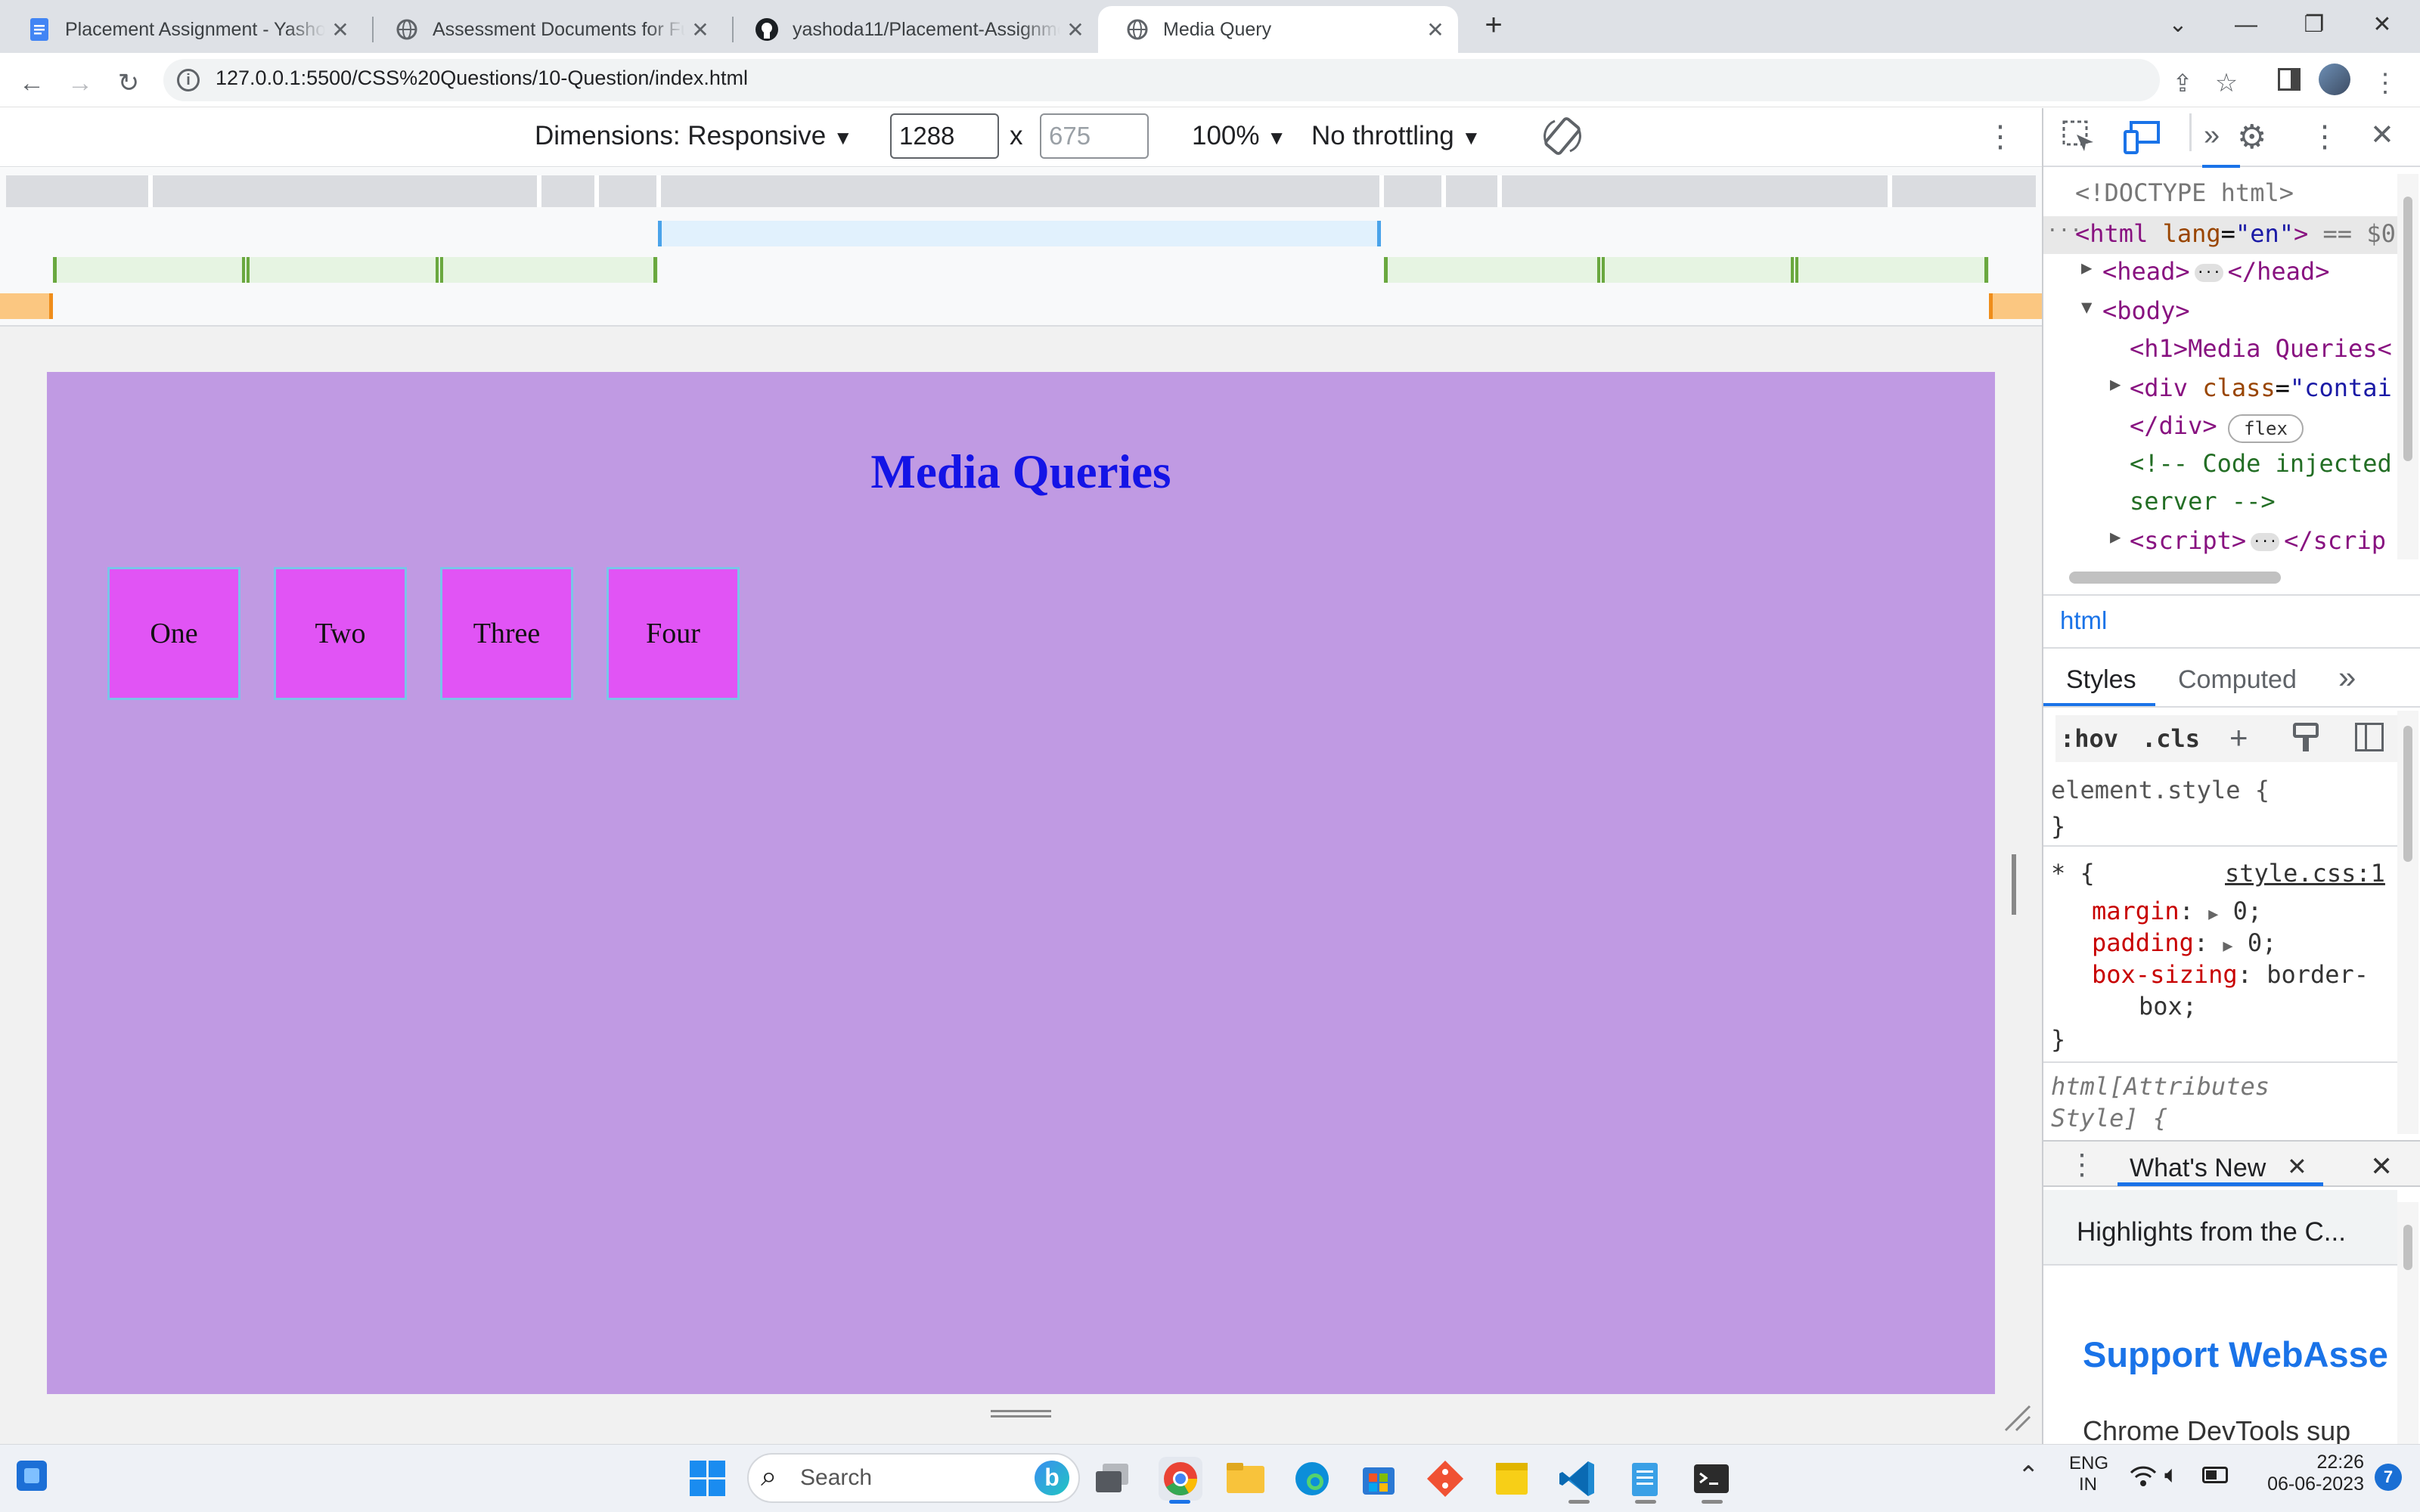 This screenshot has height=1512, width=2420. Describe the element at coordinates (2171, 1475) in the screenshot. I see `volume-icon: 🔈︎` at that location.